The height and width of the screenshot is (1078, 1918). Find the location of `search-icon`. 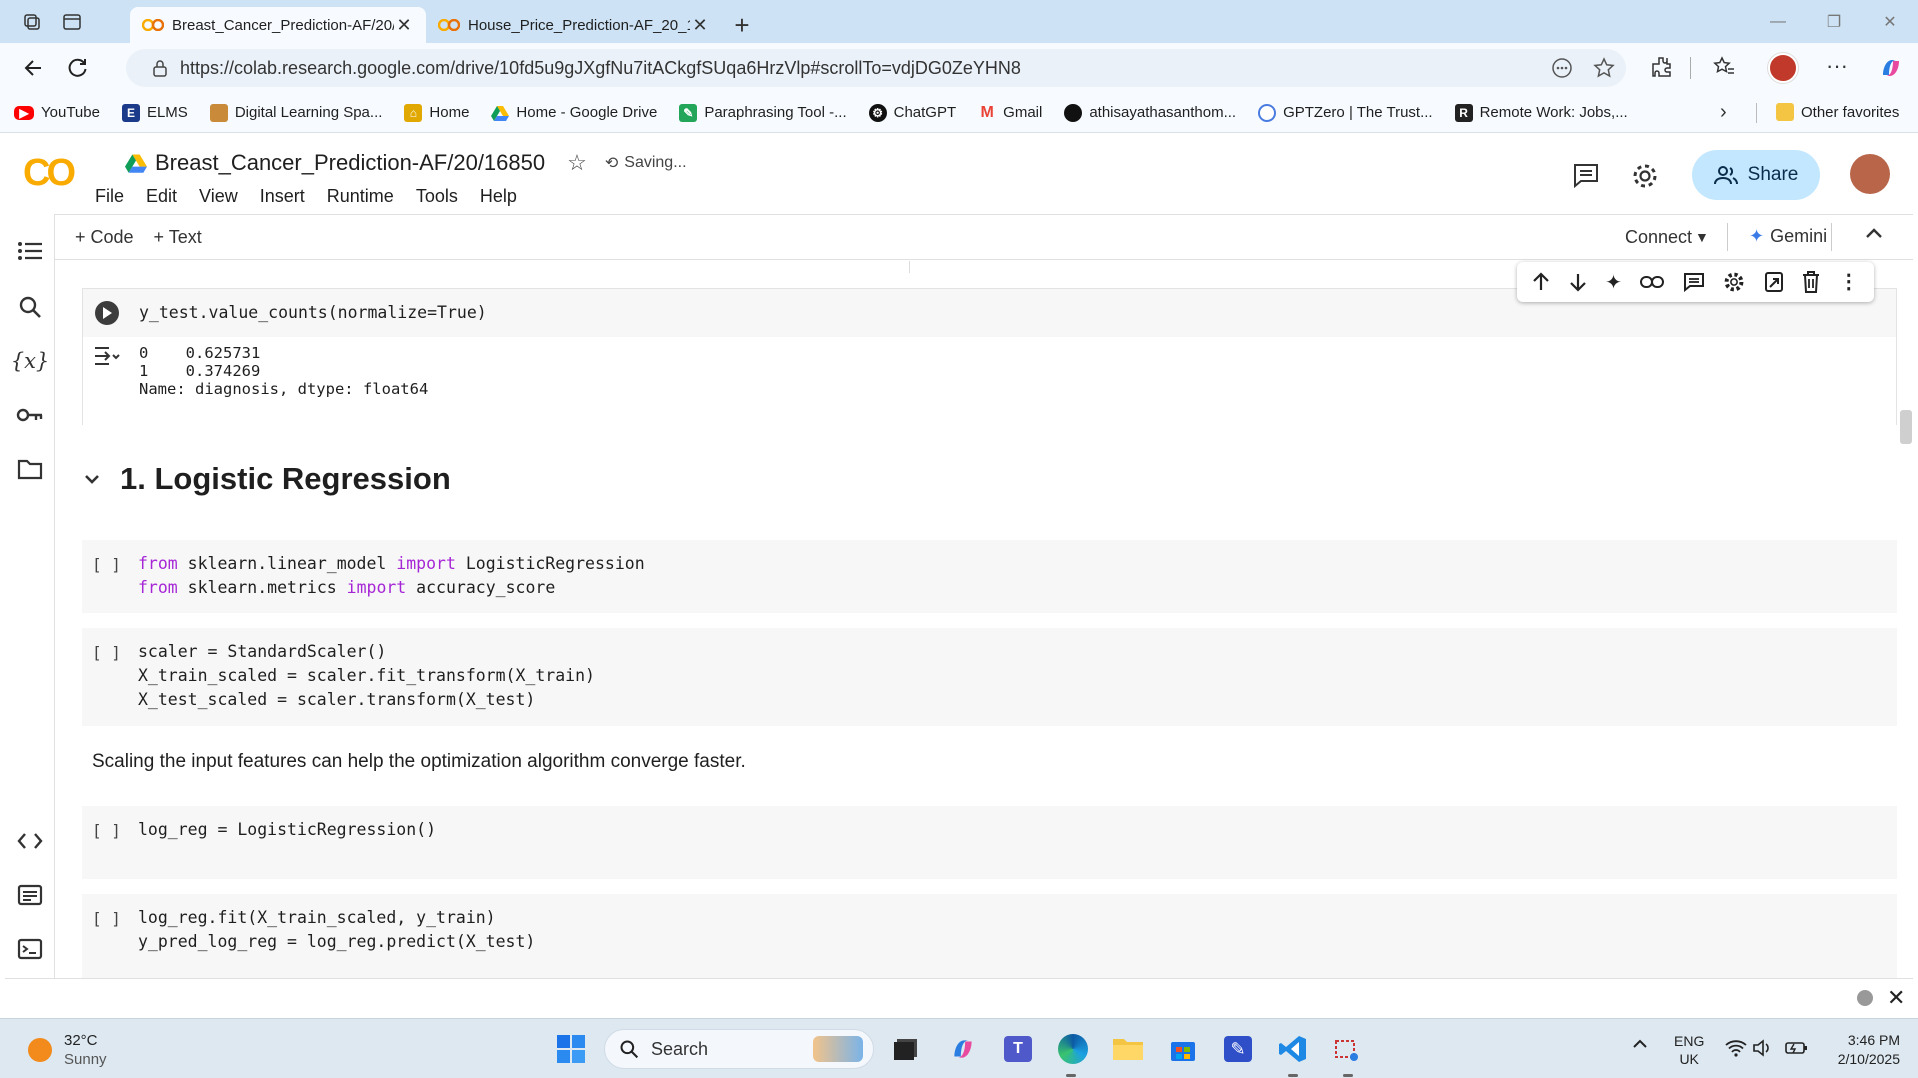

search-icon is located at coordinates (30, 307).